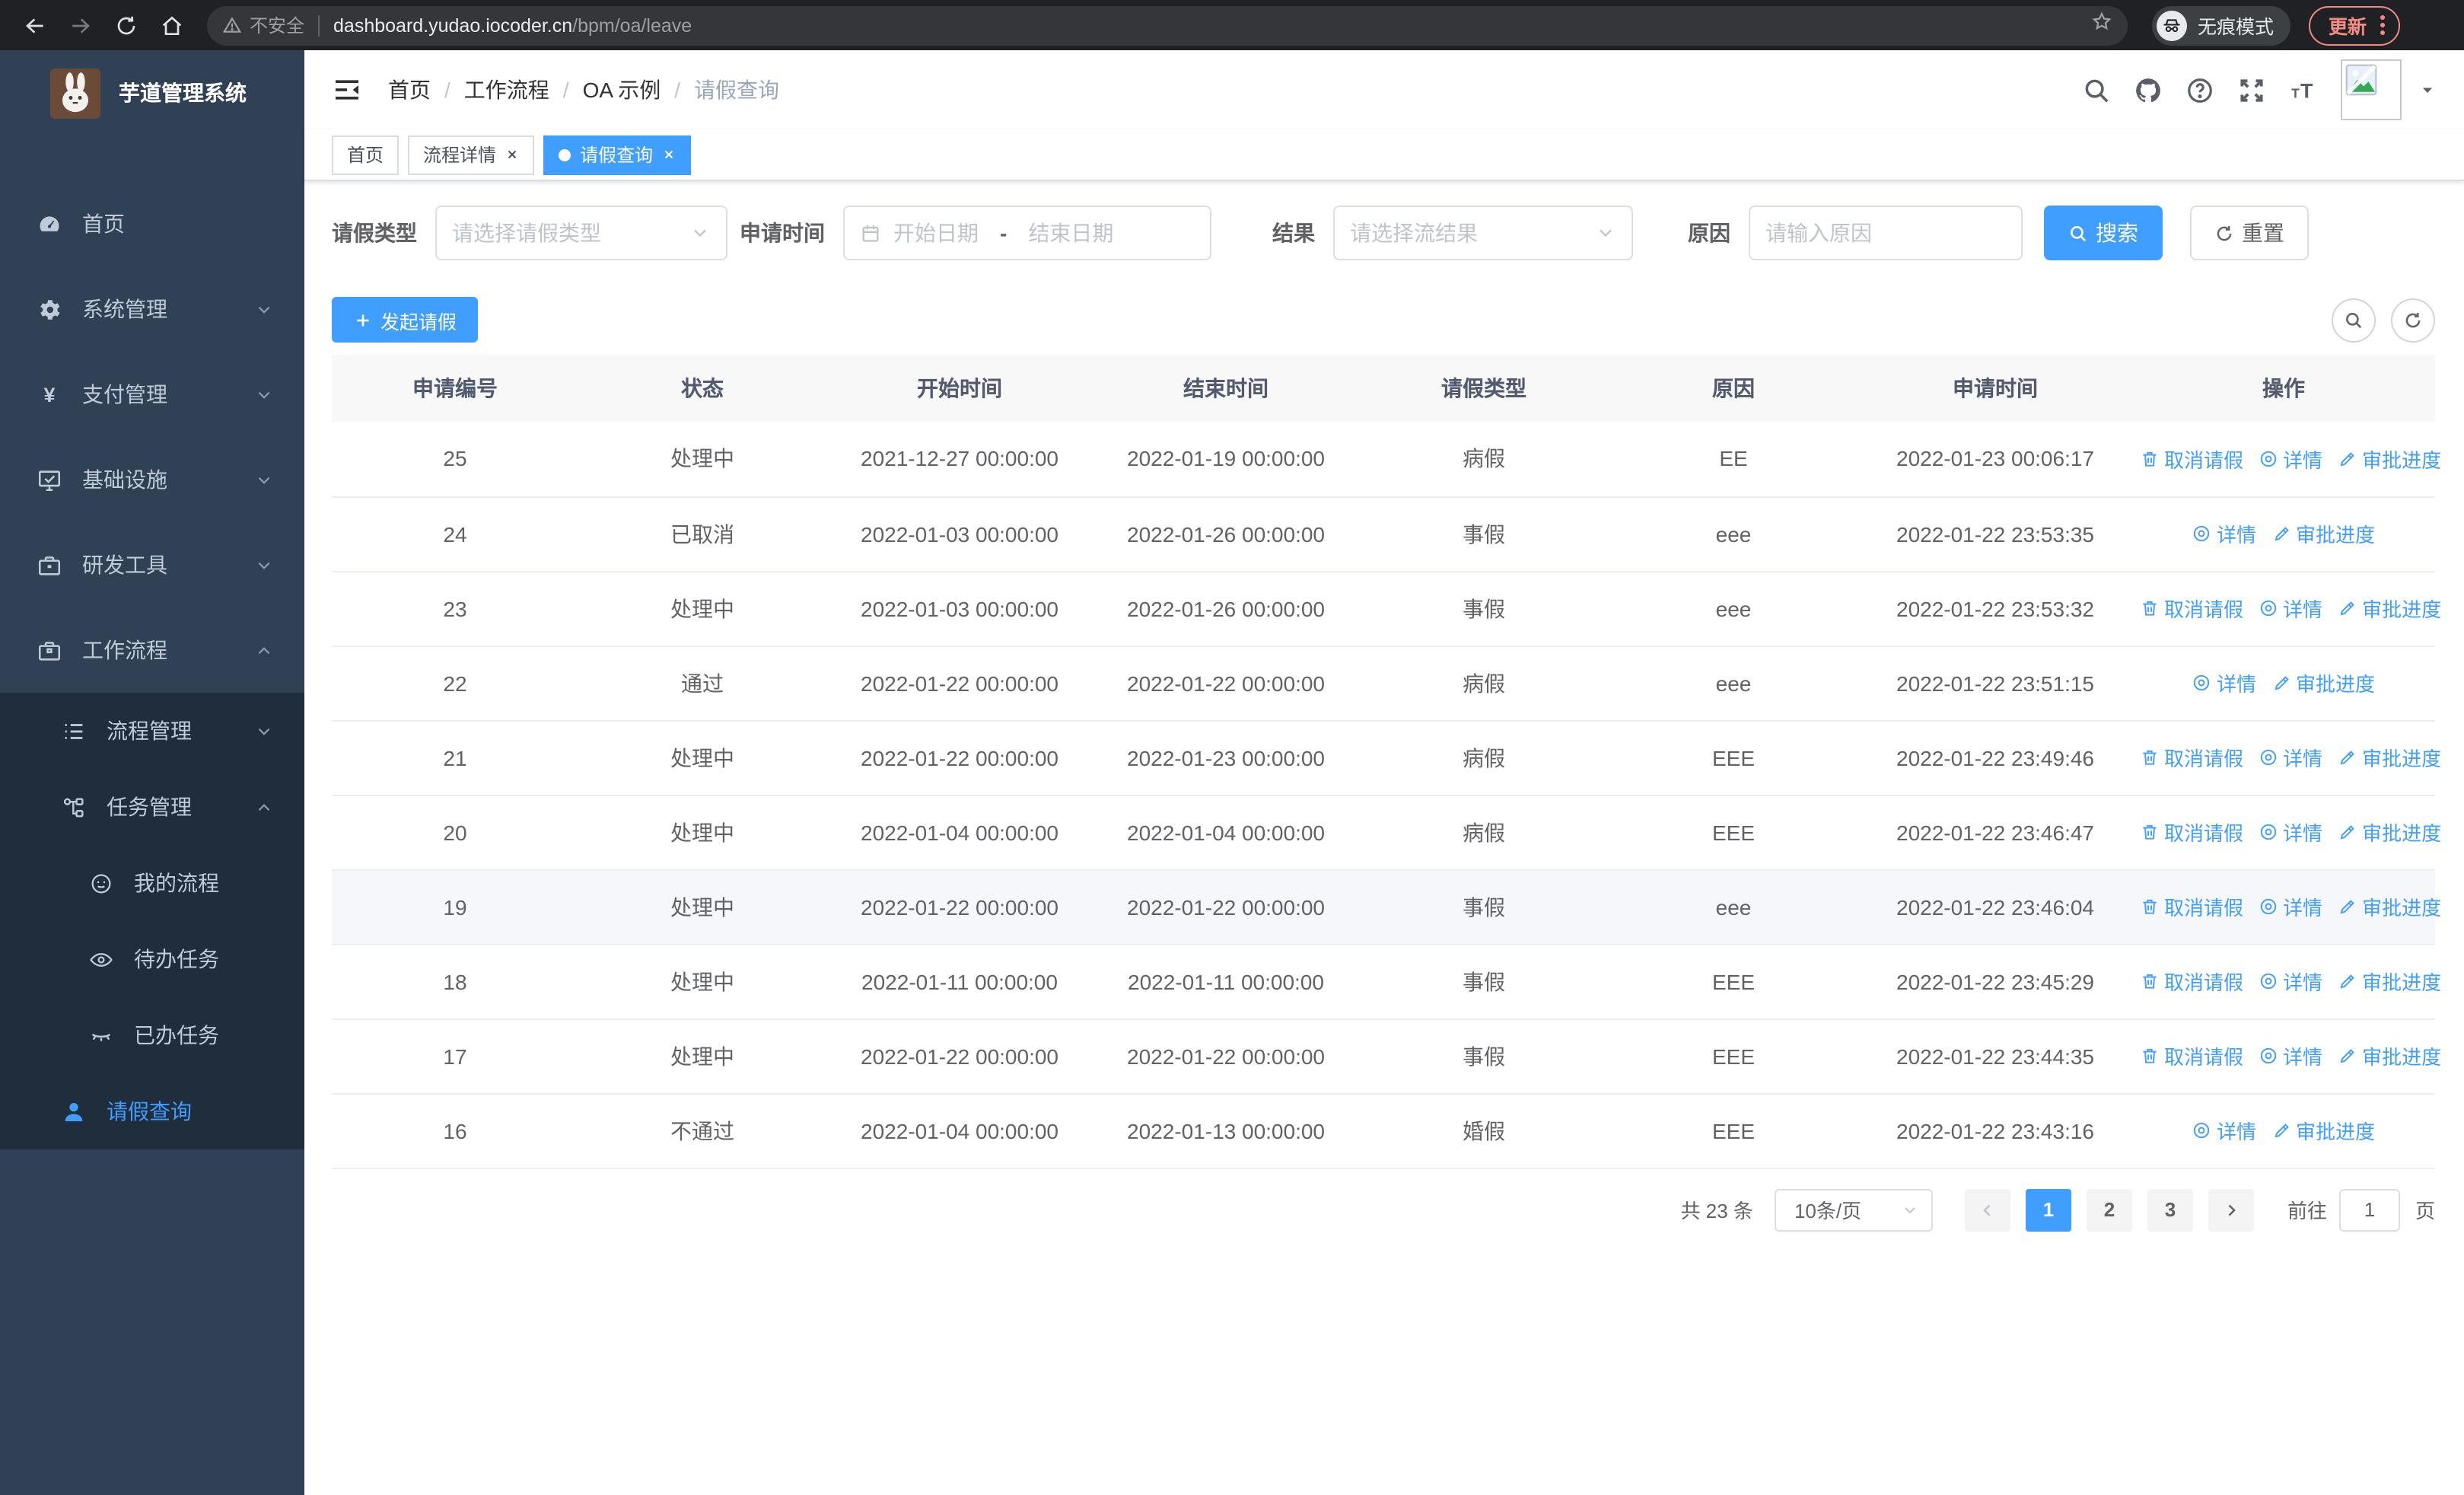  I want to click on monitor-icon, so click(49, 480).